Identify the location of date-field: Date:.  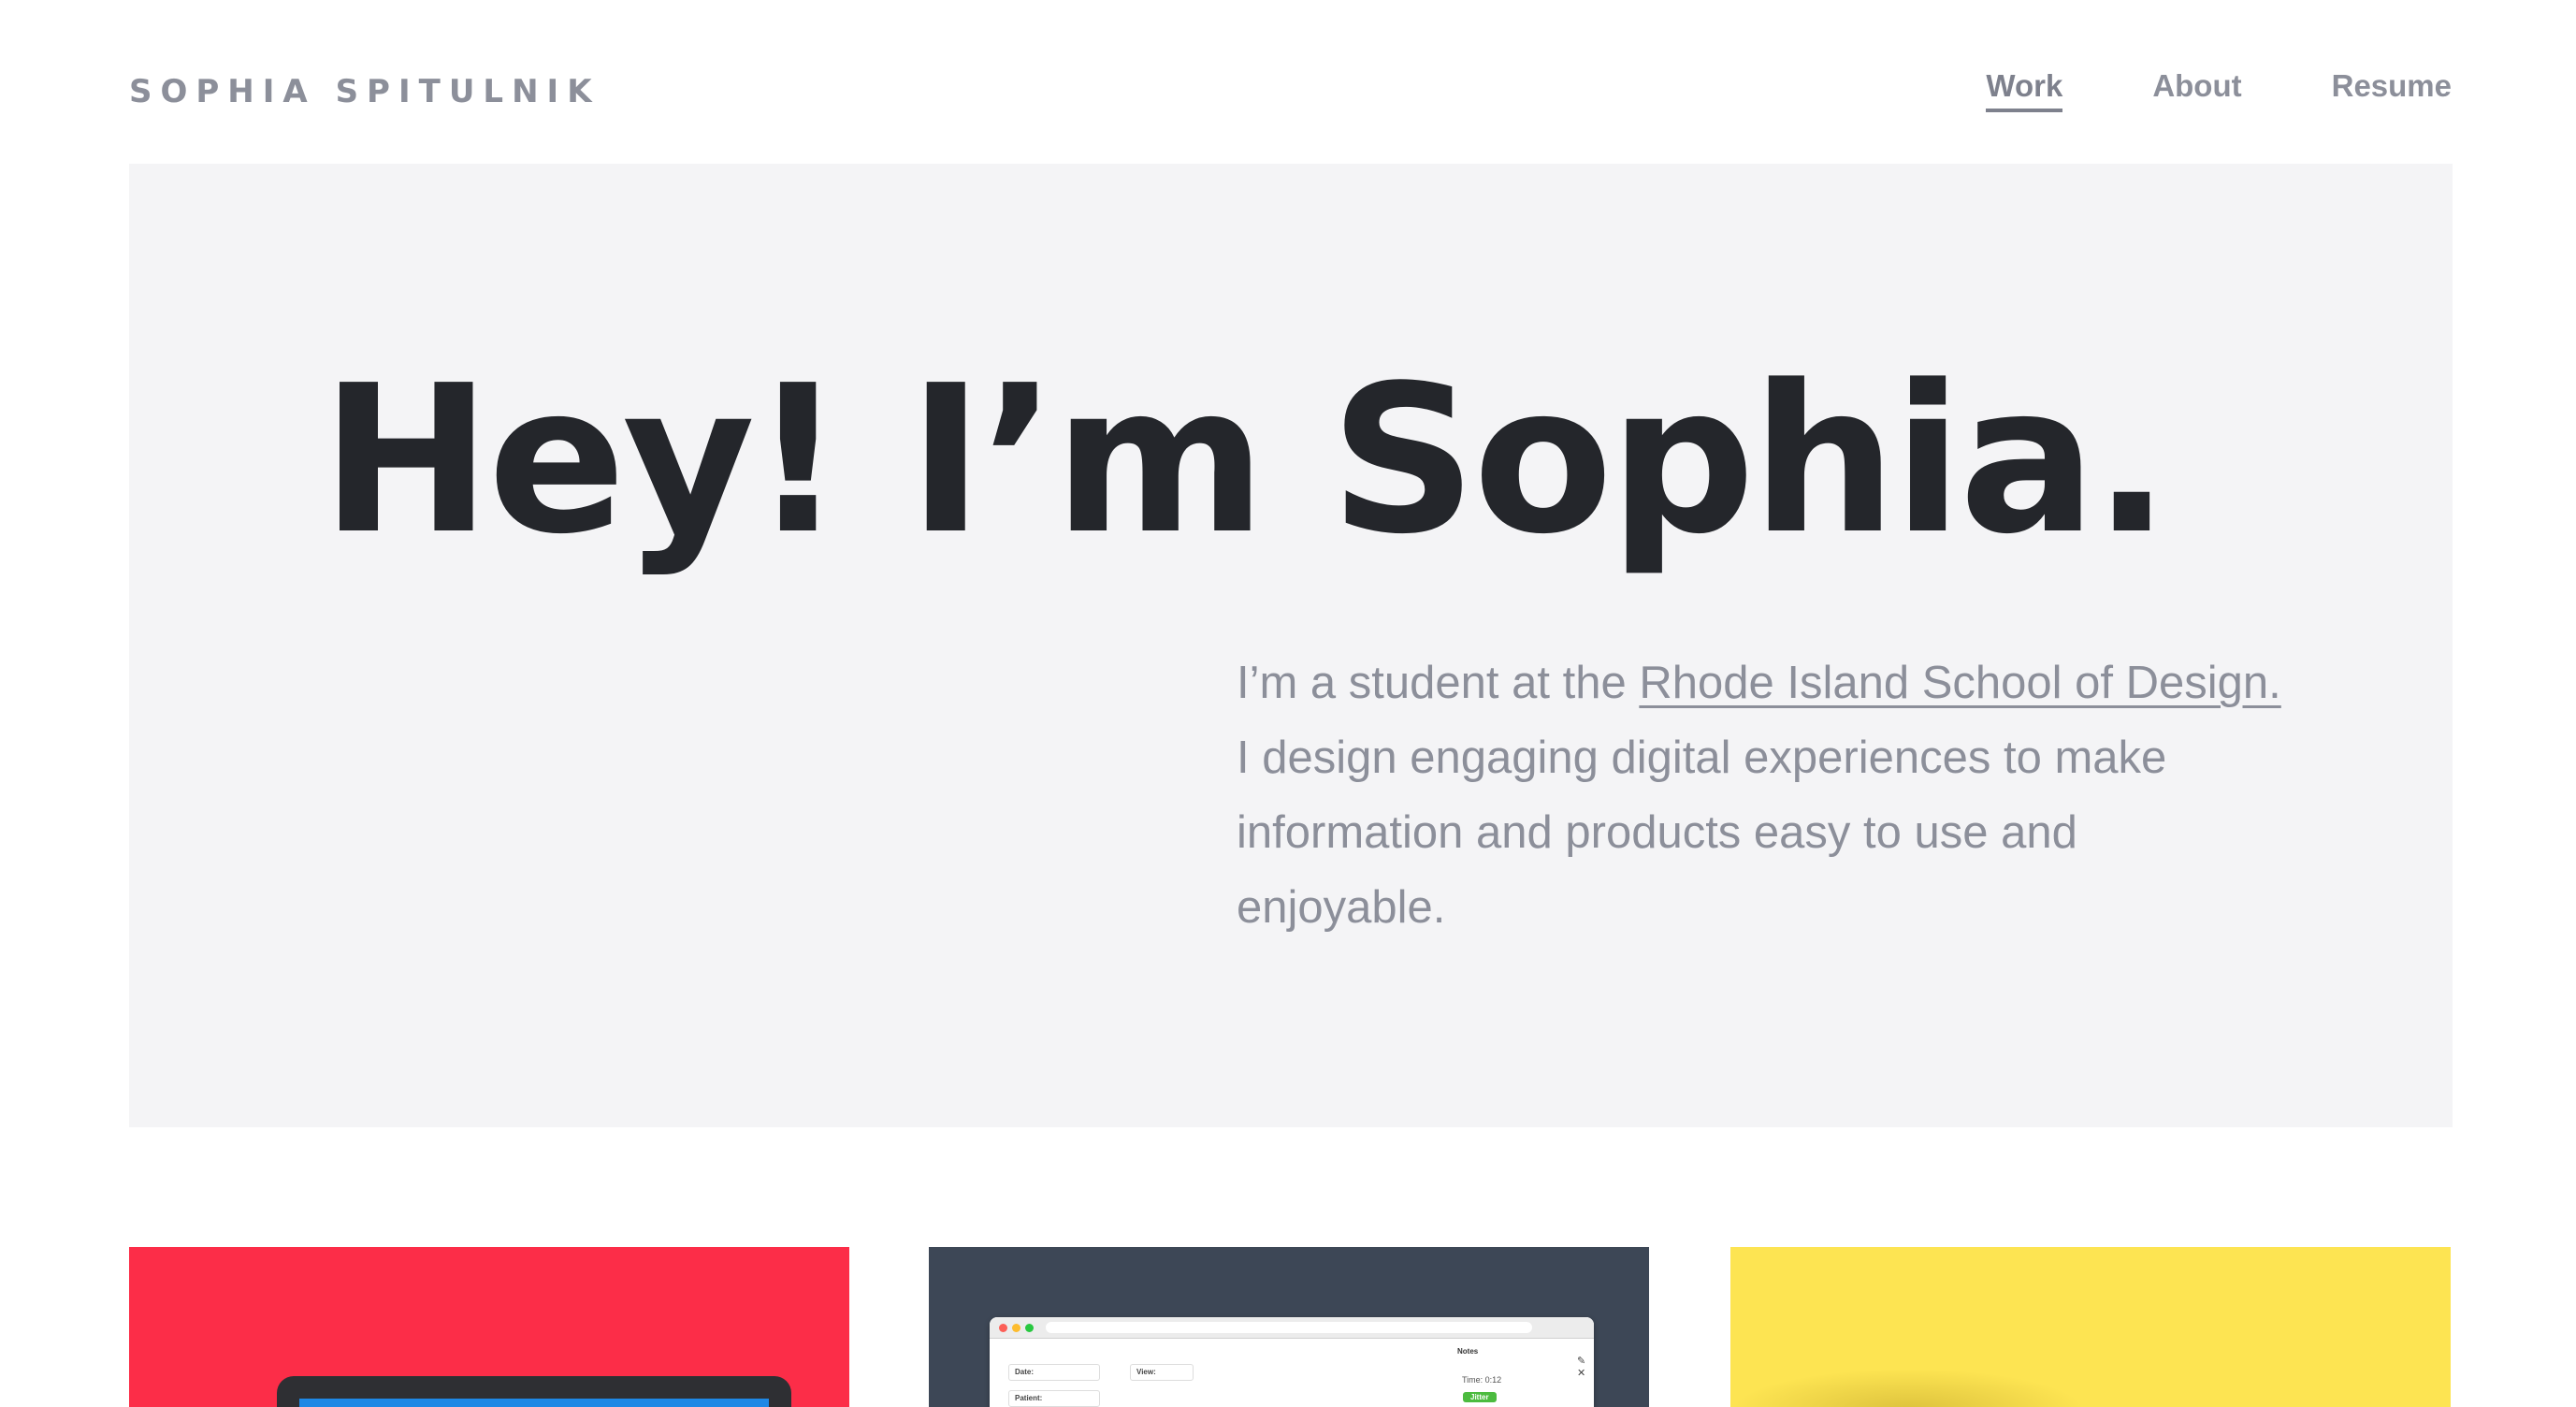
(1054, 1372).